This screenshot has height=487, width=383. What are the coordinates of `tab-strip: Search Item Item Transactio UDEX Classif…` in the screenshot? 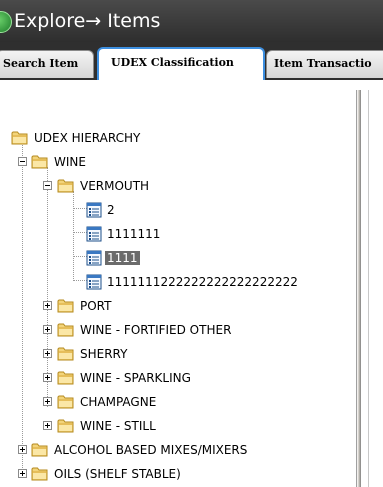 It's located at (191, 61).